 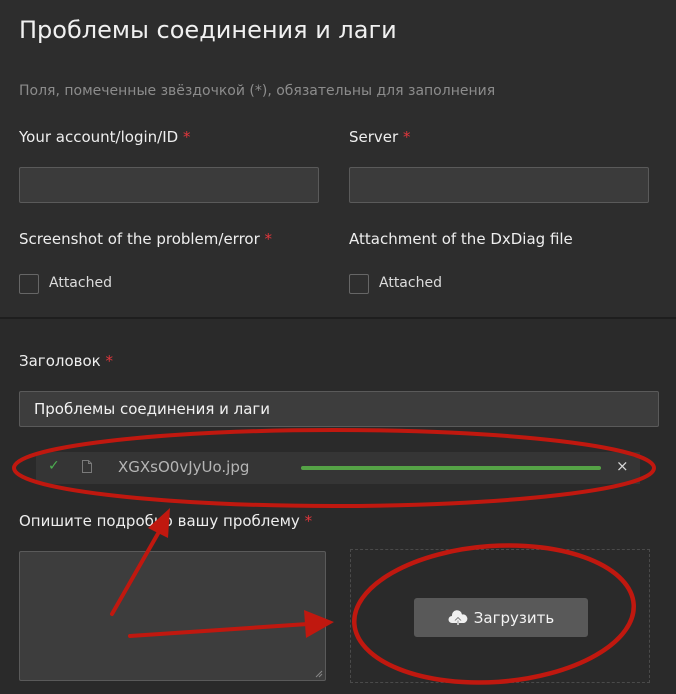 I want to click on account-label: Your account/login/ID *, so click(x=104, y=137).